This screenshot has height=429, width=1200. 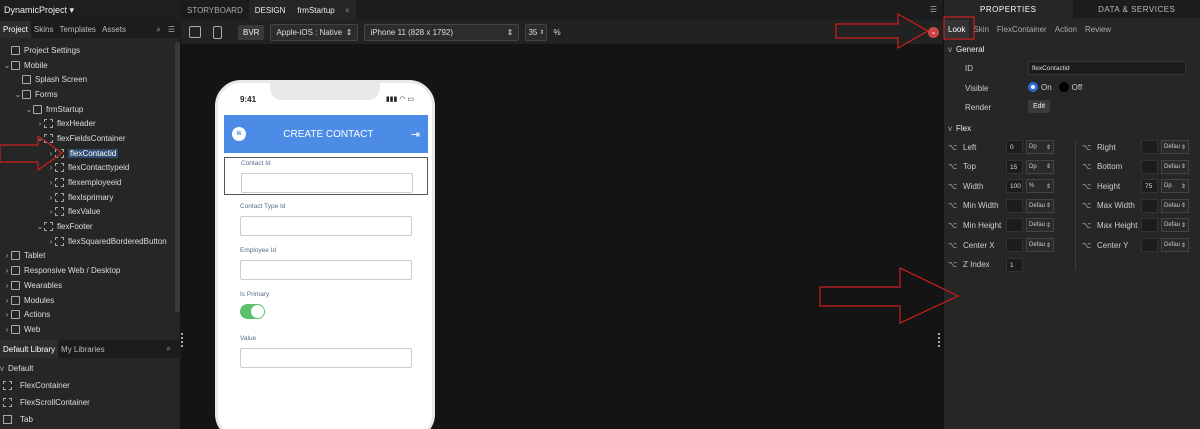 I want to click on right-unit-select: Defau ⇕, so click(x=1175, y=147).